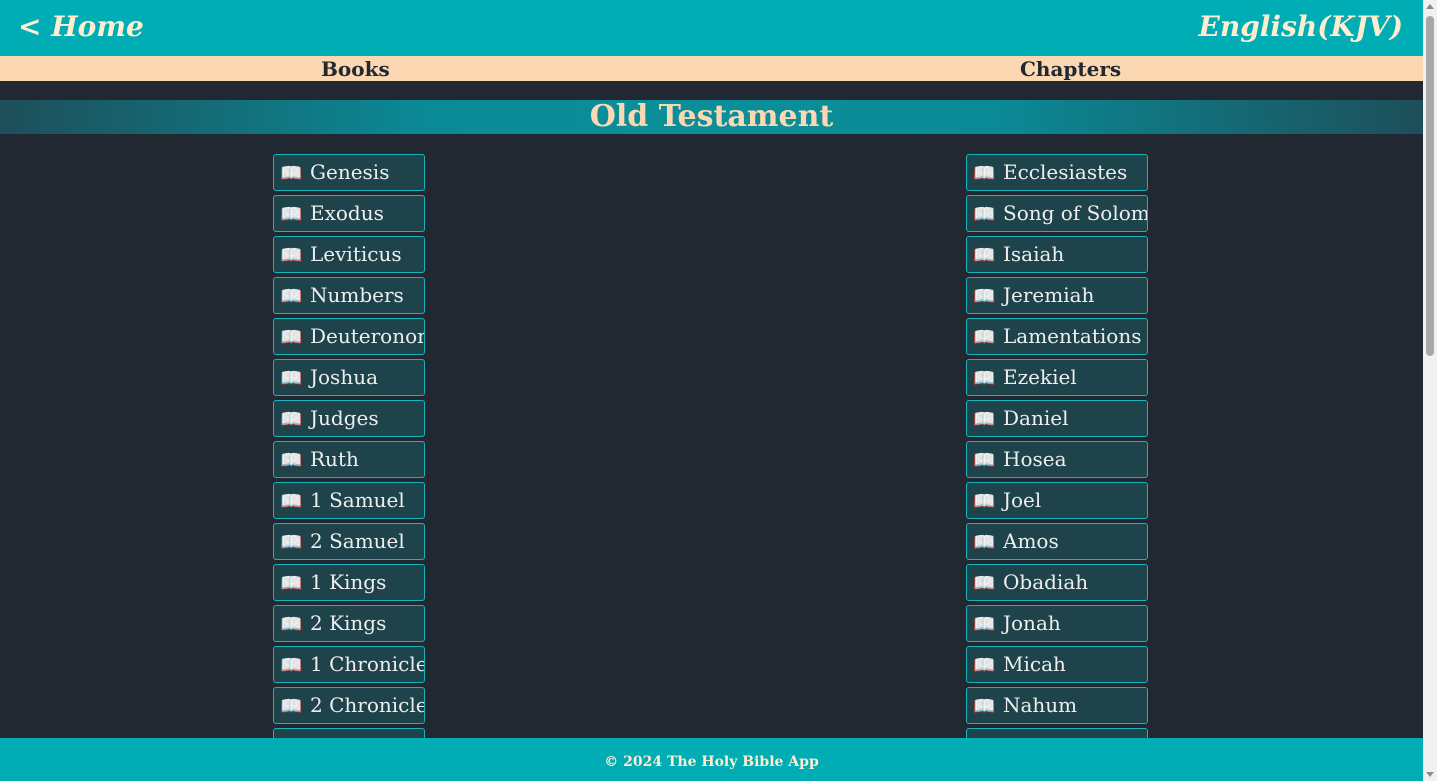 This screenshot has width=1437, height=781. What do you see at coordinates (356, 254) in the screenshot?
I see `book-name: Leviticus` at bounding box center [356, 254].